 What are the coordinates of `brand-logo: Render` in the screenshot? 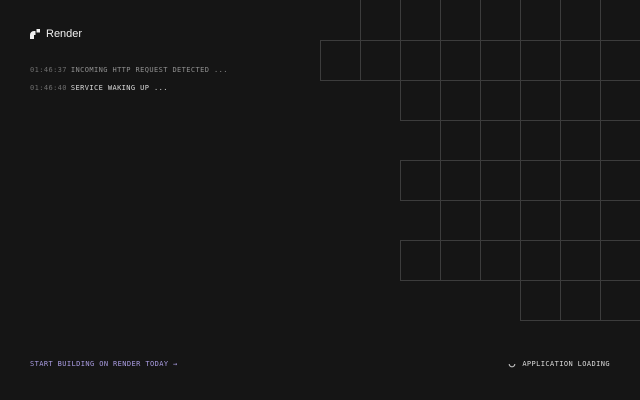 It's located at (56, 34).